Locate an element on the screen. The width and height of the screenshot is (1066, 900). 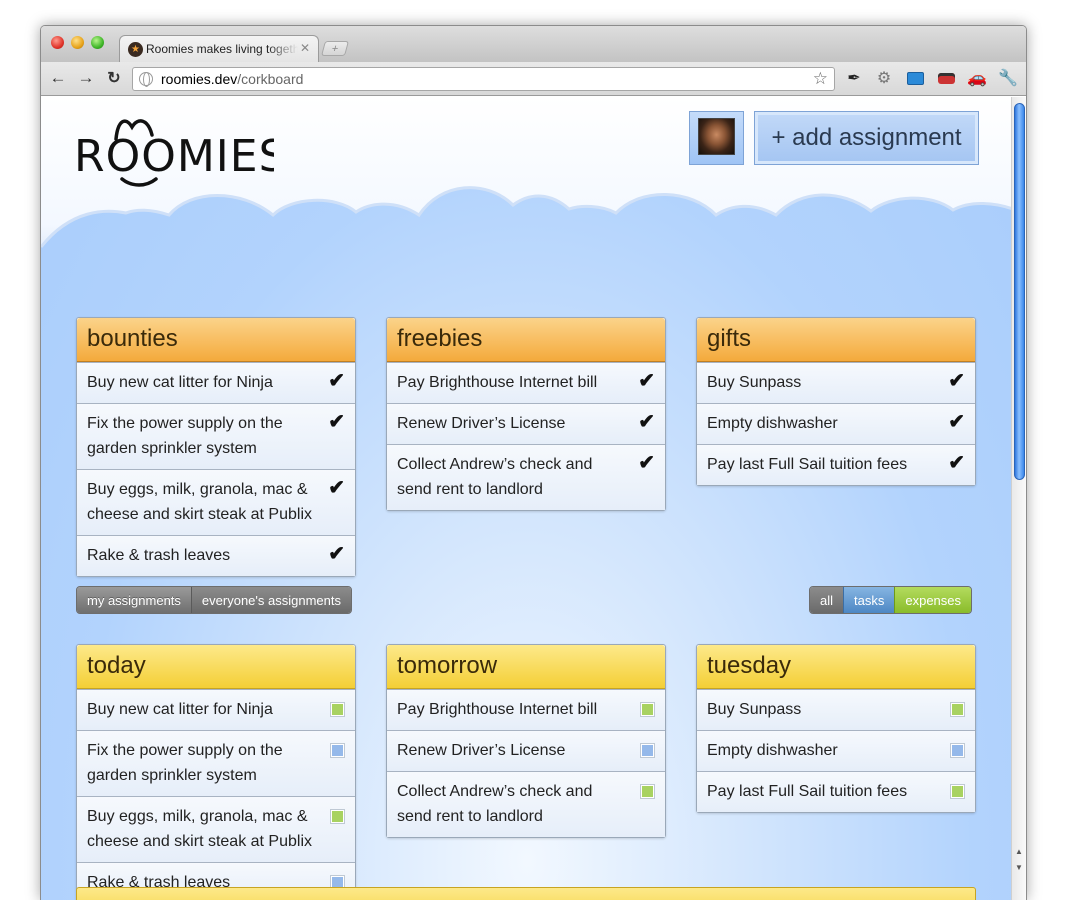
address-bar: roomies.dev/corkboard ☆ is located at coordinates (483, 79).